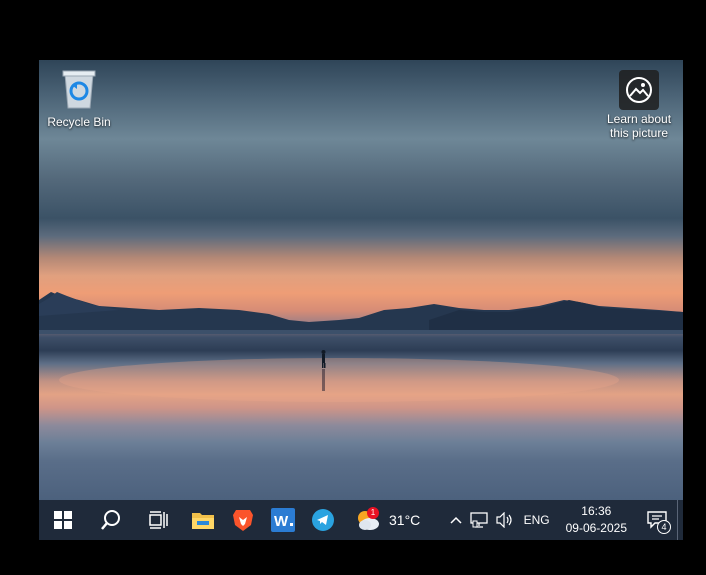 The width and height of the screenshot is (706, 575). Describe the element at coordinates (387, 520) in the screenshot. I see `weather-widget: 1 31°C` at that location.